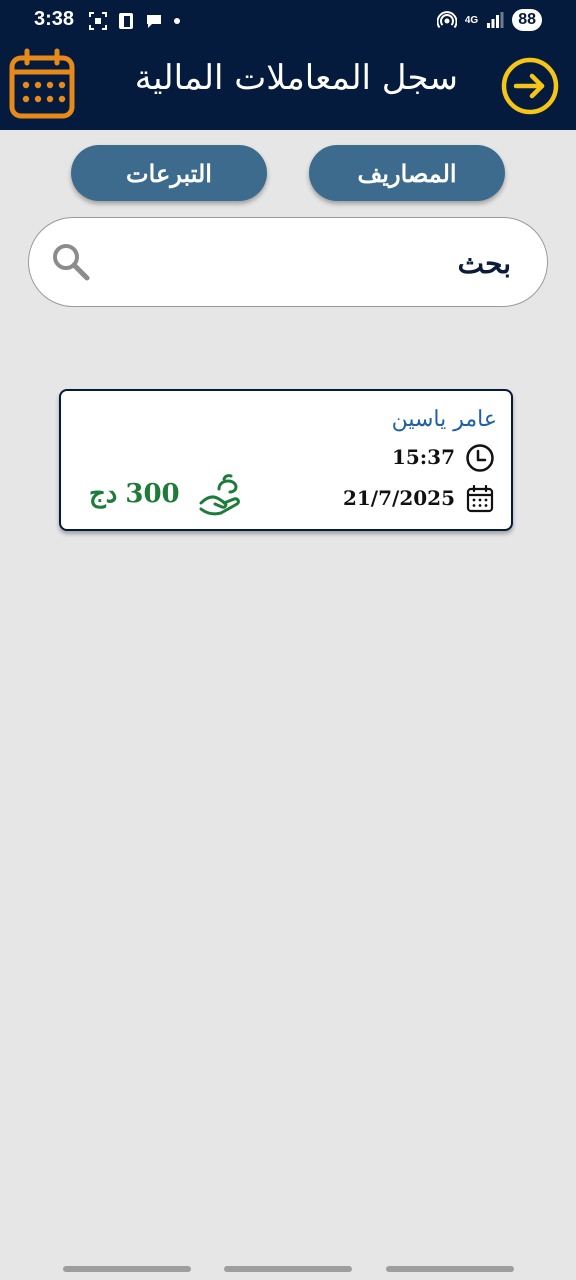  I want to click on transaction-date: 21/7/2025, so click(398, 498).